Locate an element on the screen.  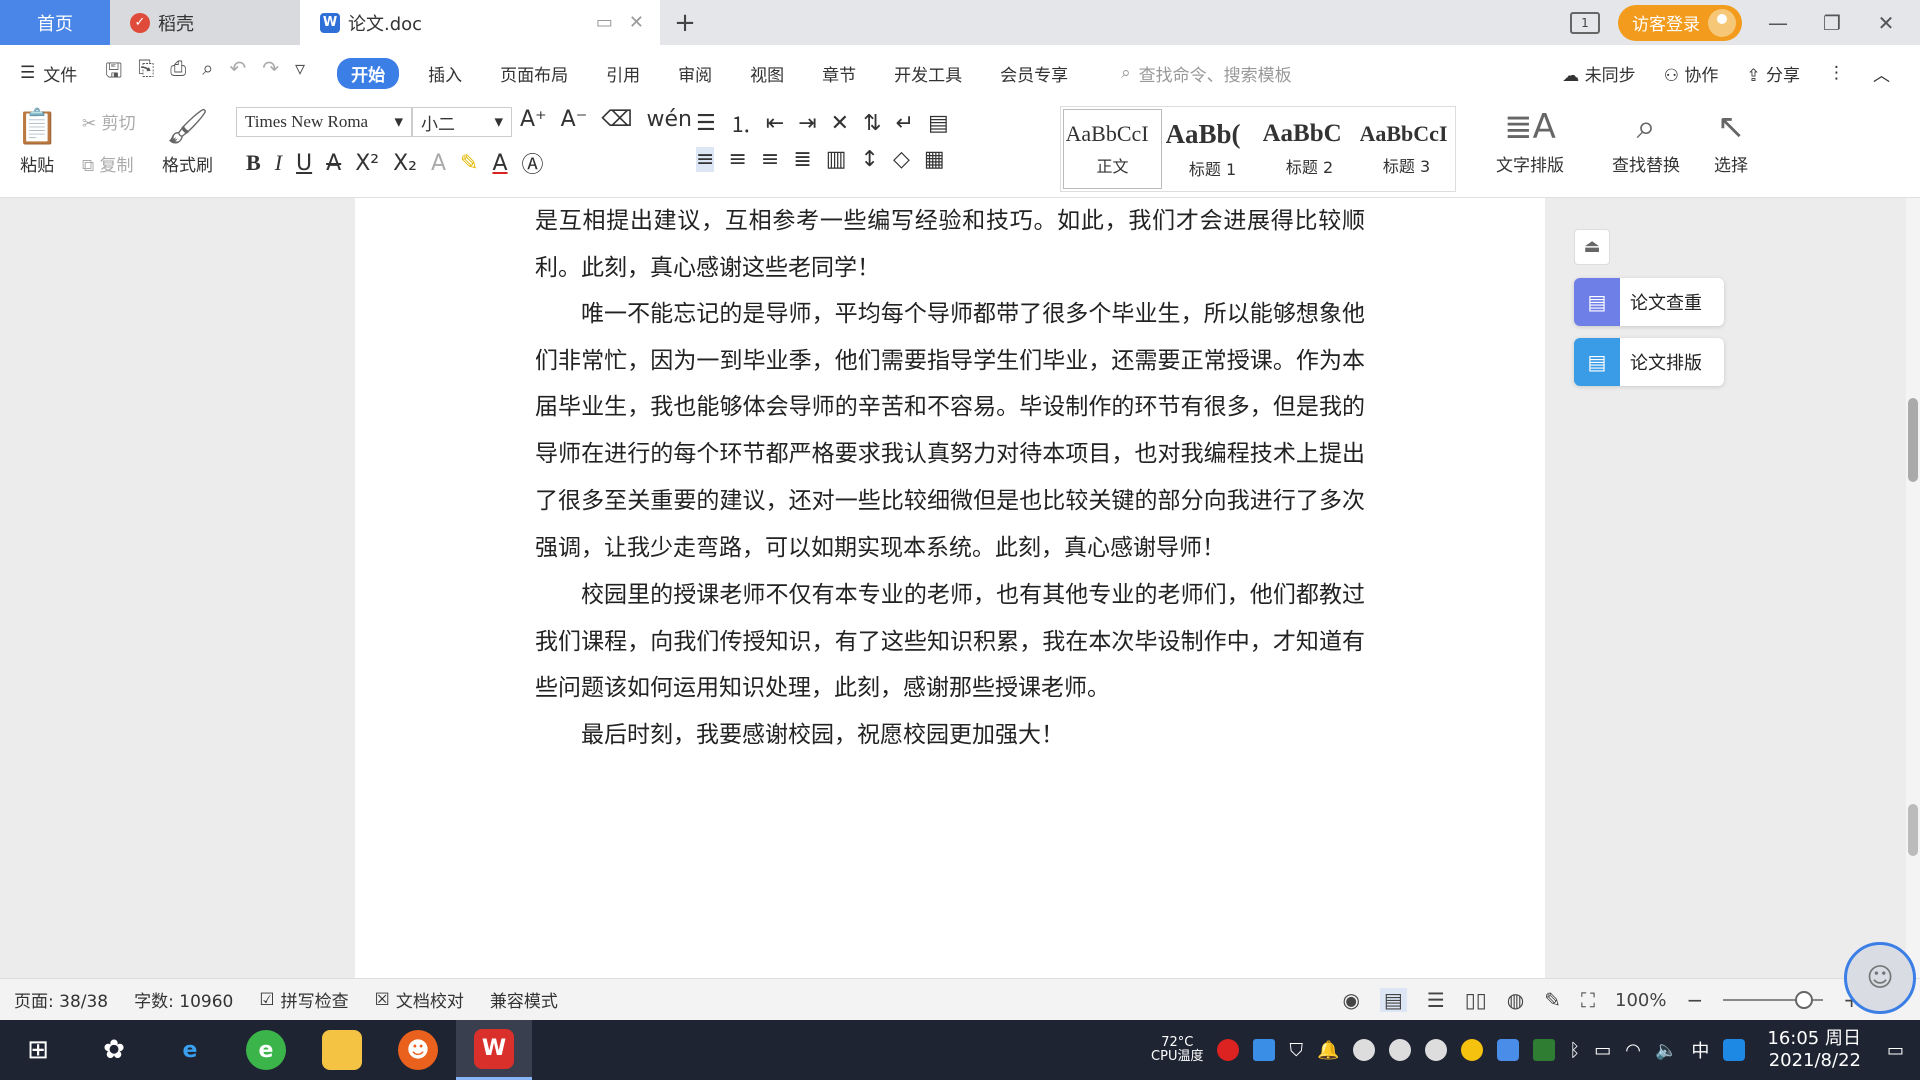
text-layout-button: ≣A 文字排版 is located at coordinates (1530, 141).